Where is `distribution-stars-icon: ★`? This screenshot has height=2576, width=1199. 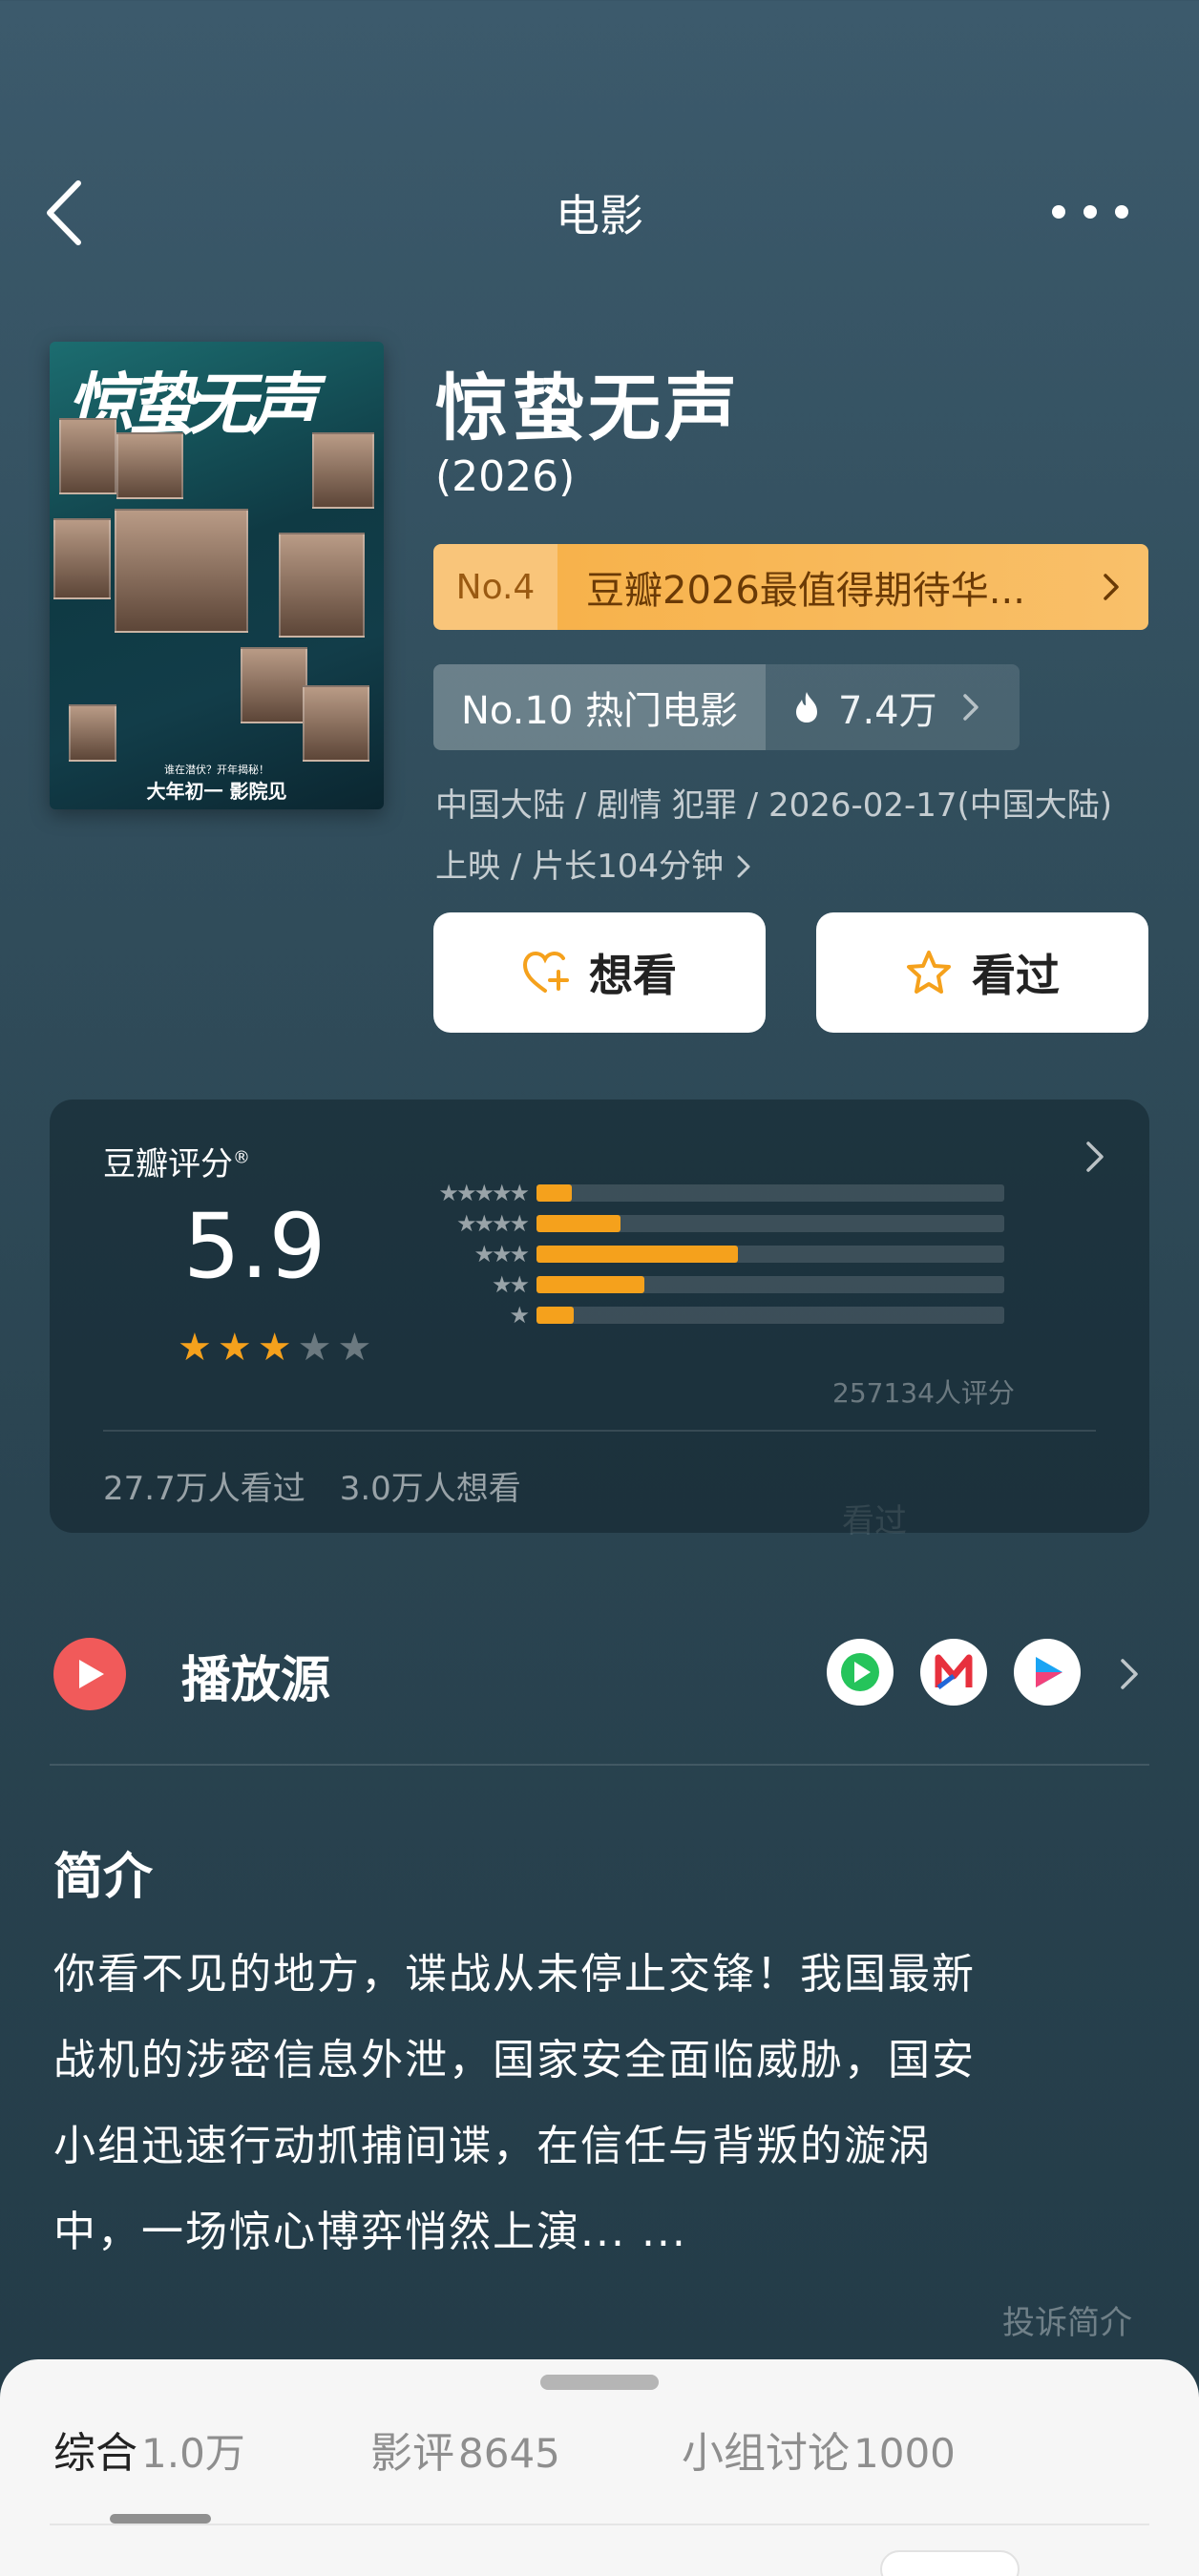 distribution-stars-icon: ★ is located at coordinates (519, 1315).